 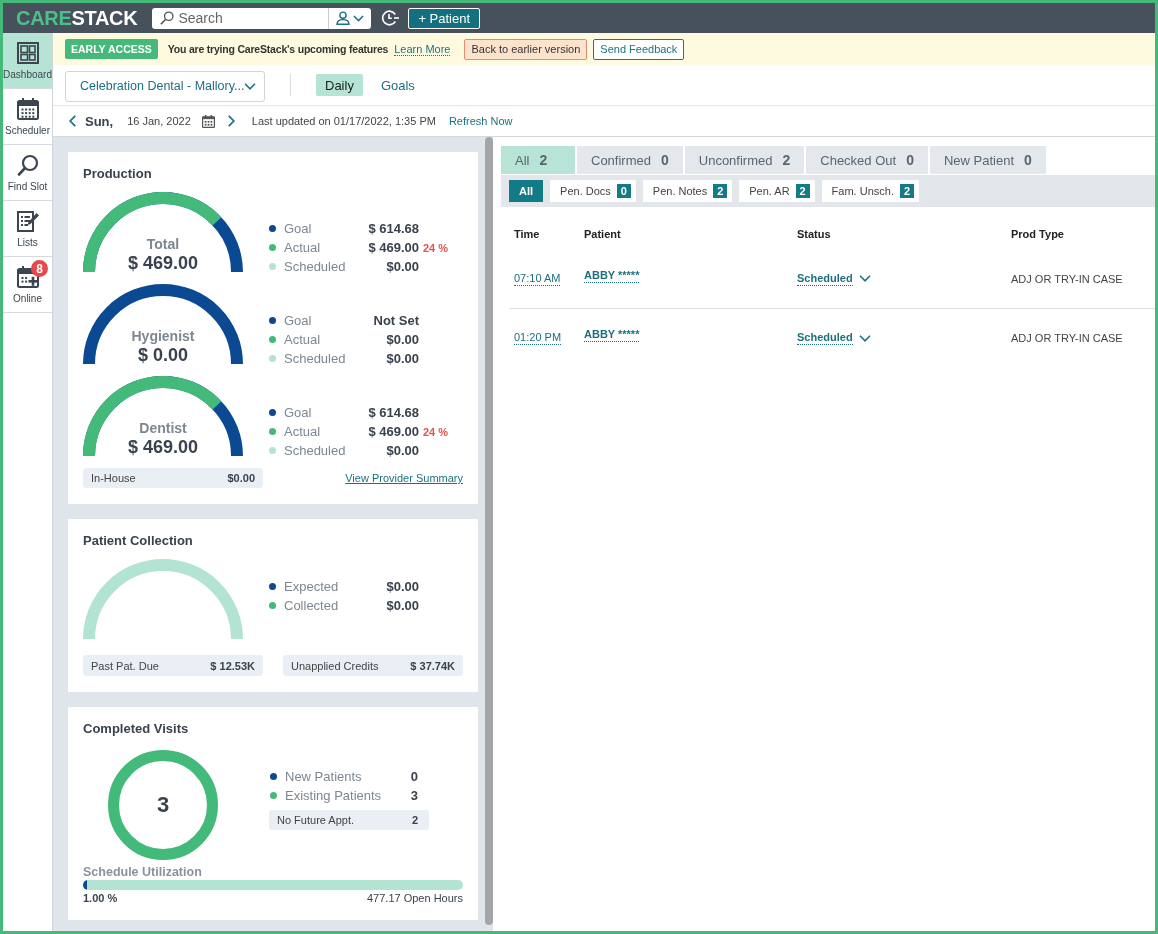 What do you see at coordinates (630, 160) in the screenshot?
I see `status-tab: Confirmed 0` at bounding box center [630, 160].